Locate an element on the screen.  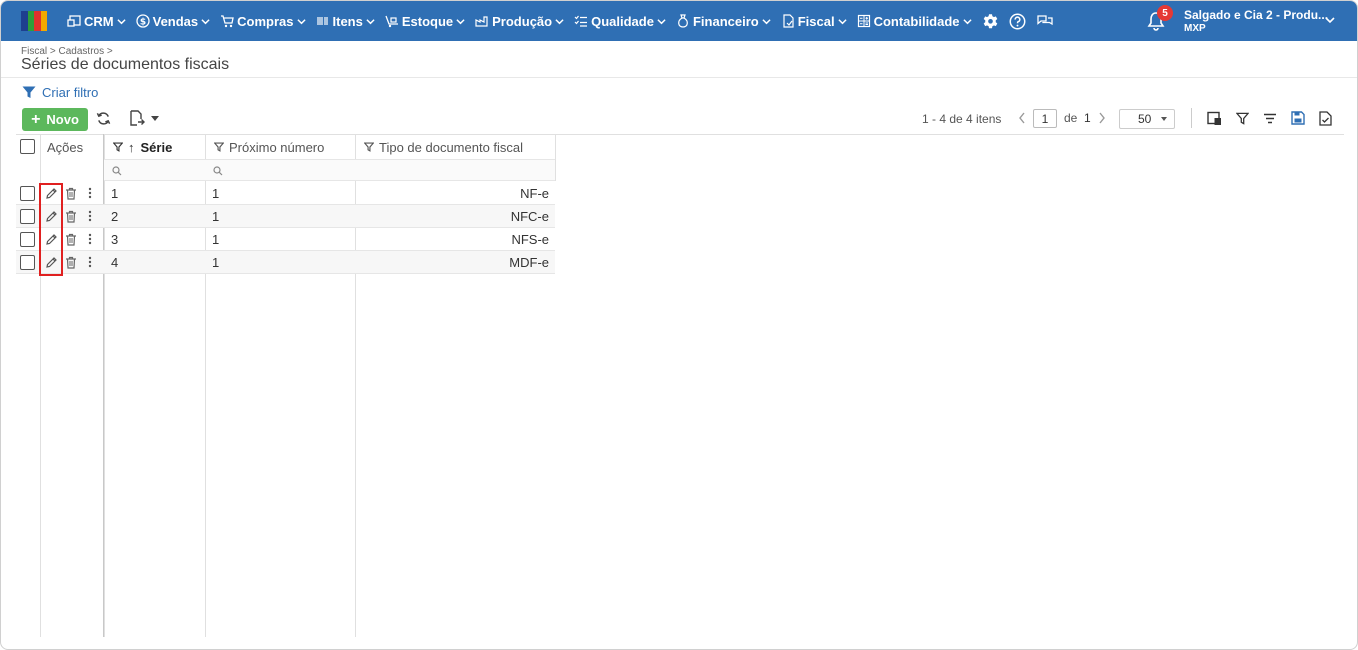
app-logo is located at coordinates (34, 21).